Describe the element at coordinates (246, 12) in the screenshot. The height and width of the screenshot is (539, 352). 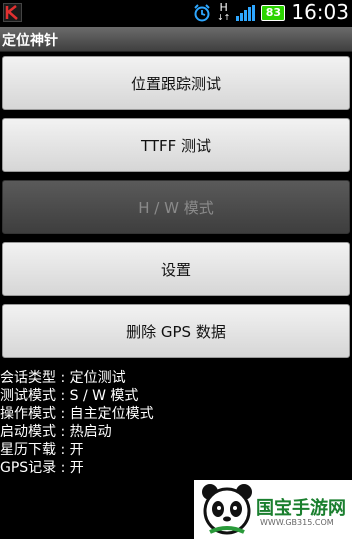
I see `signal-strength-icon` at that location.